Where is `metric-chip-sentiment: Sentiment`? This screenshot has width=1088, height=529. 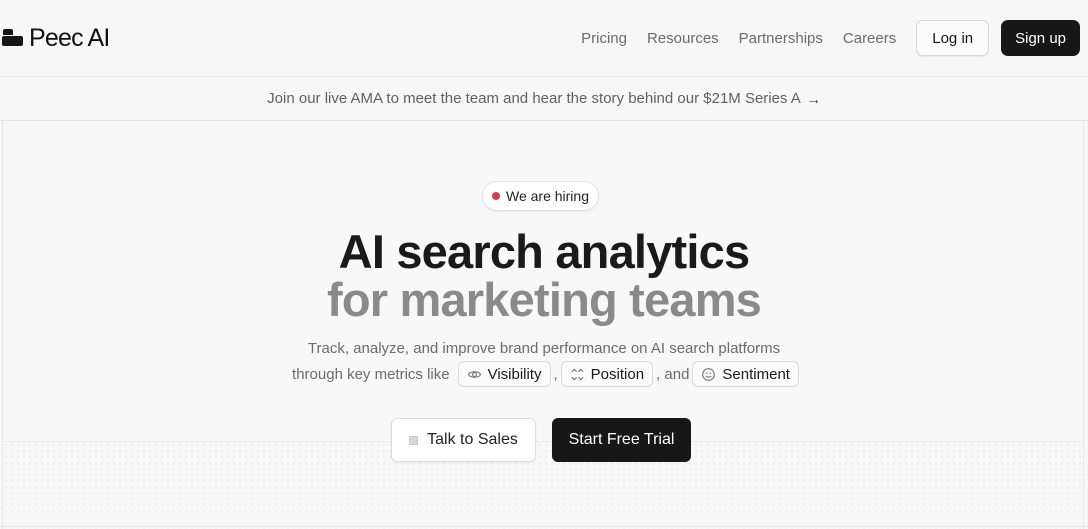
metric-chip-sentiment: Sentiment is located at coordinates (745, 374).